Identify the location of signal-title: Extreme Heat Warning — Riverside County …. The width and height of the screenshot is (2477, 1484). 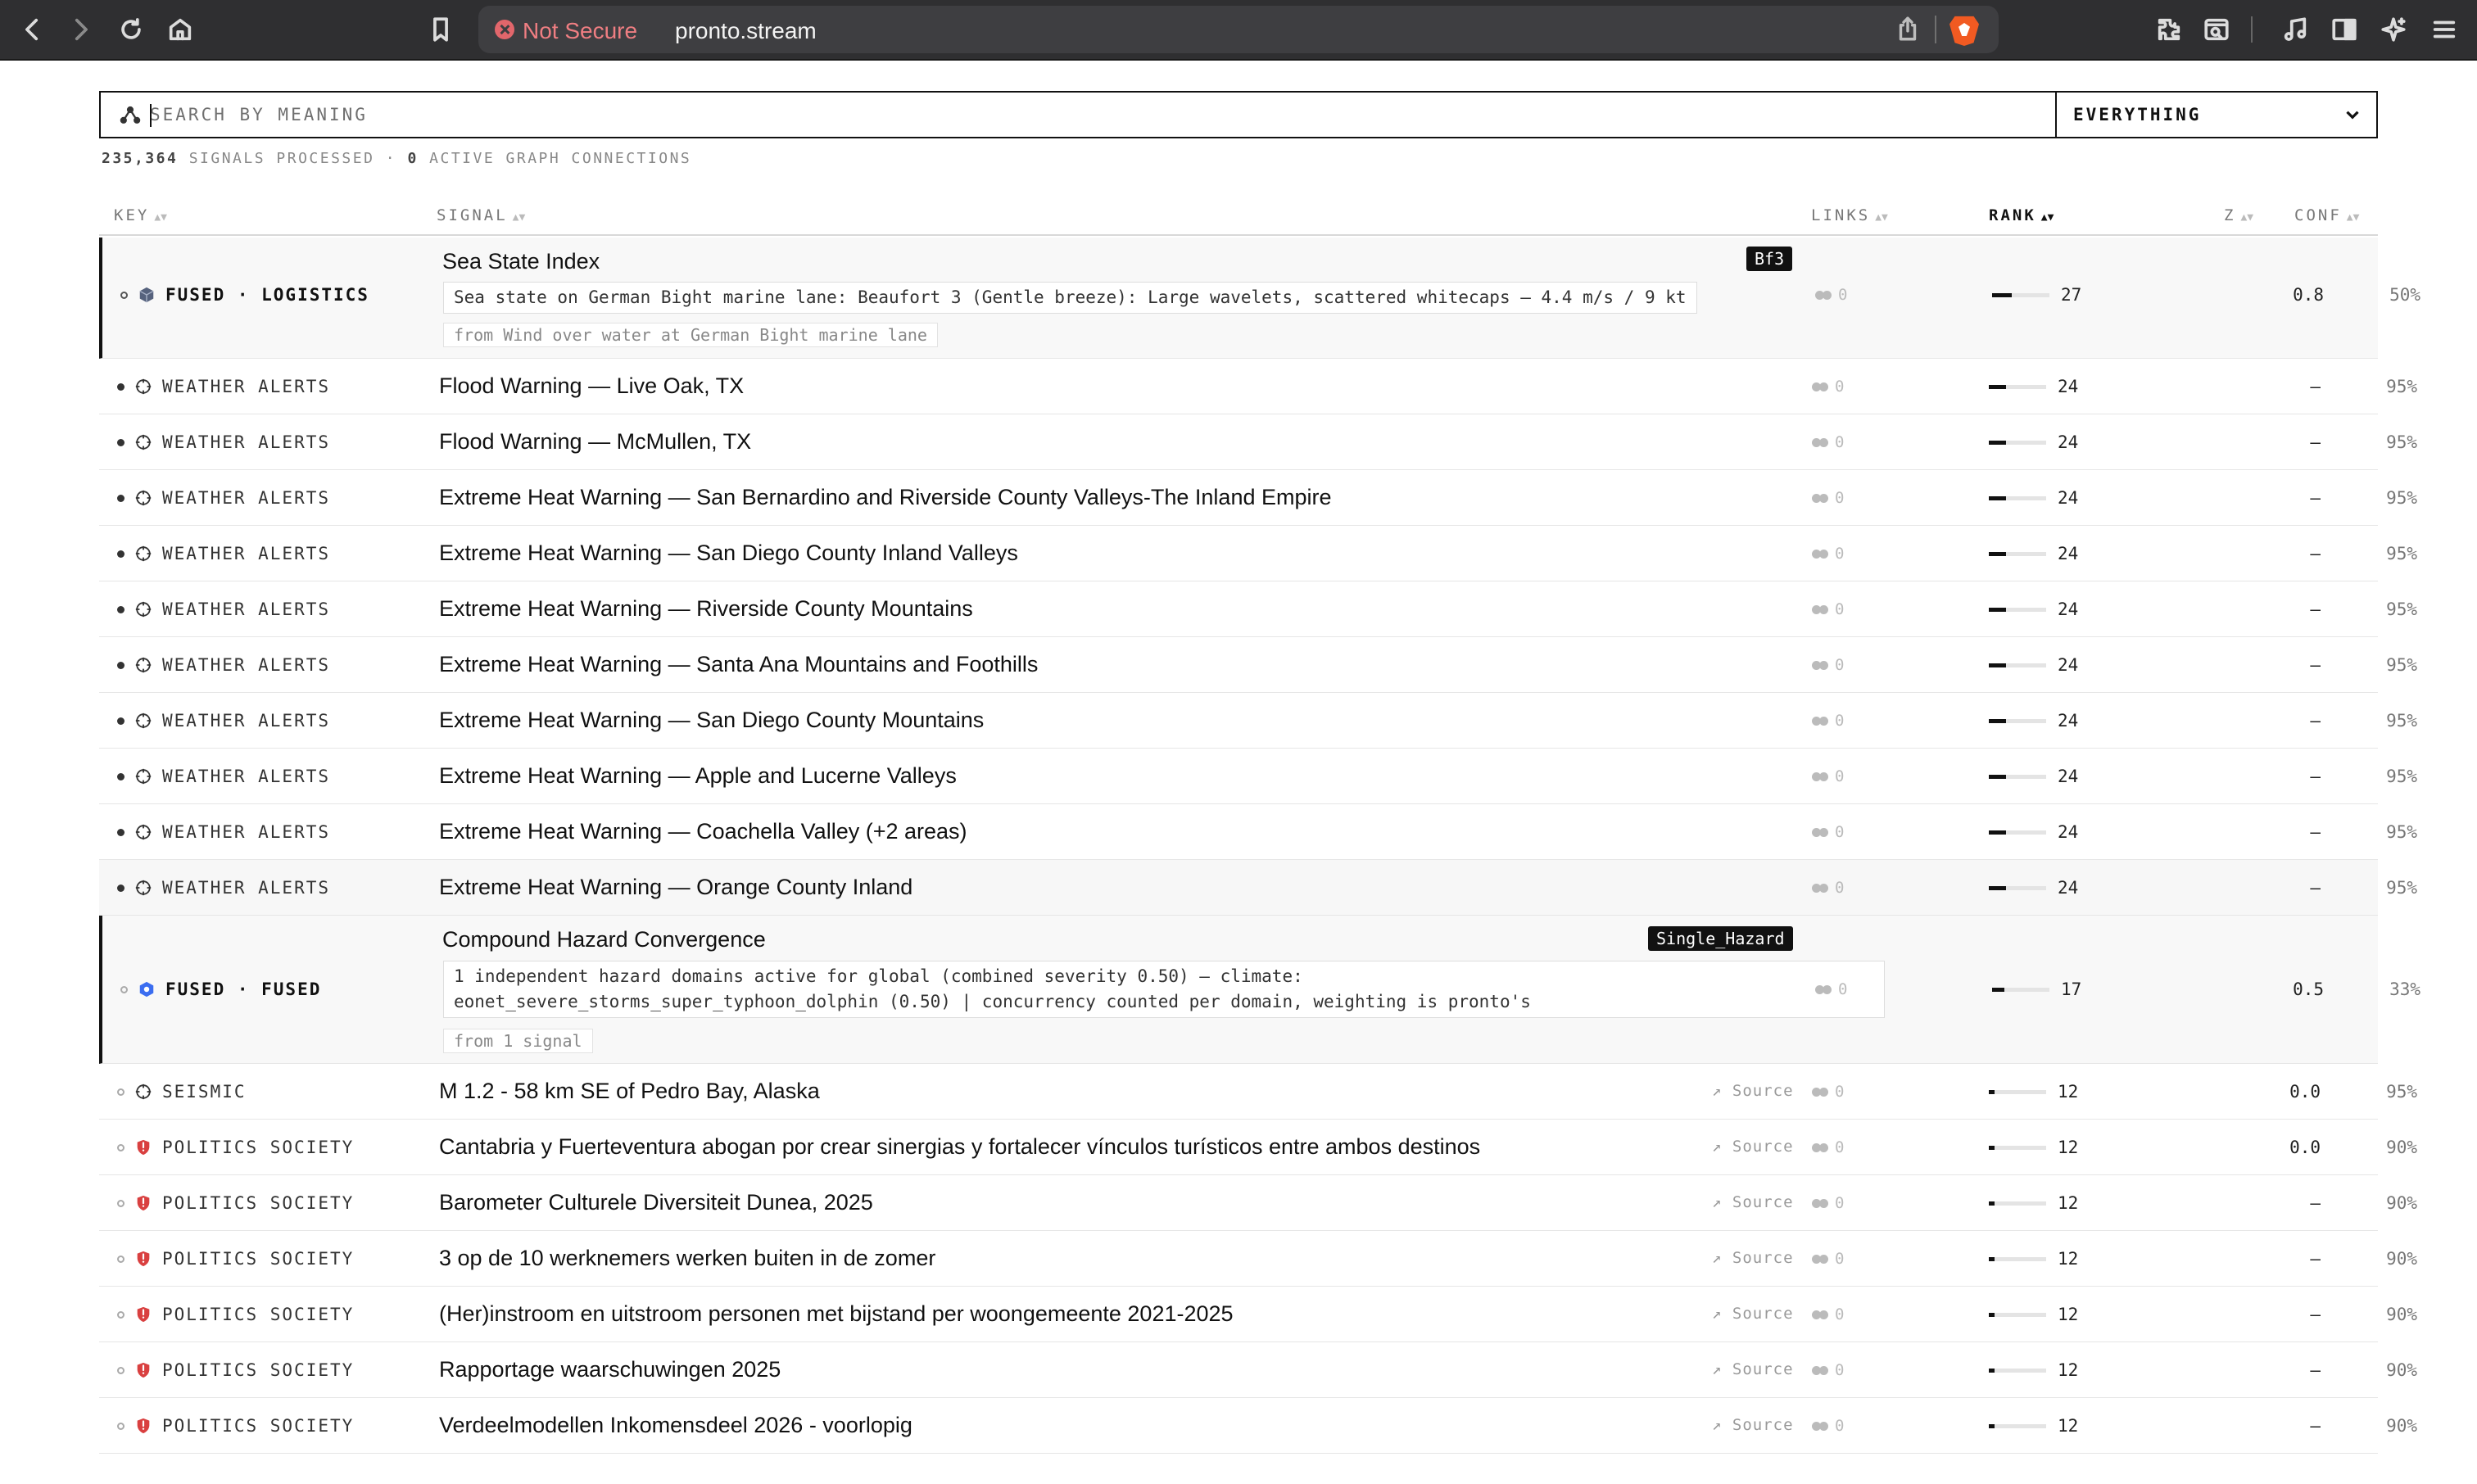
(706, 609).